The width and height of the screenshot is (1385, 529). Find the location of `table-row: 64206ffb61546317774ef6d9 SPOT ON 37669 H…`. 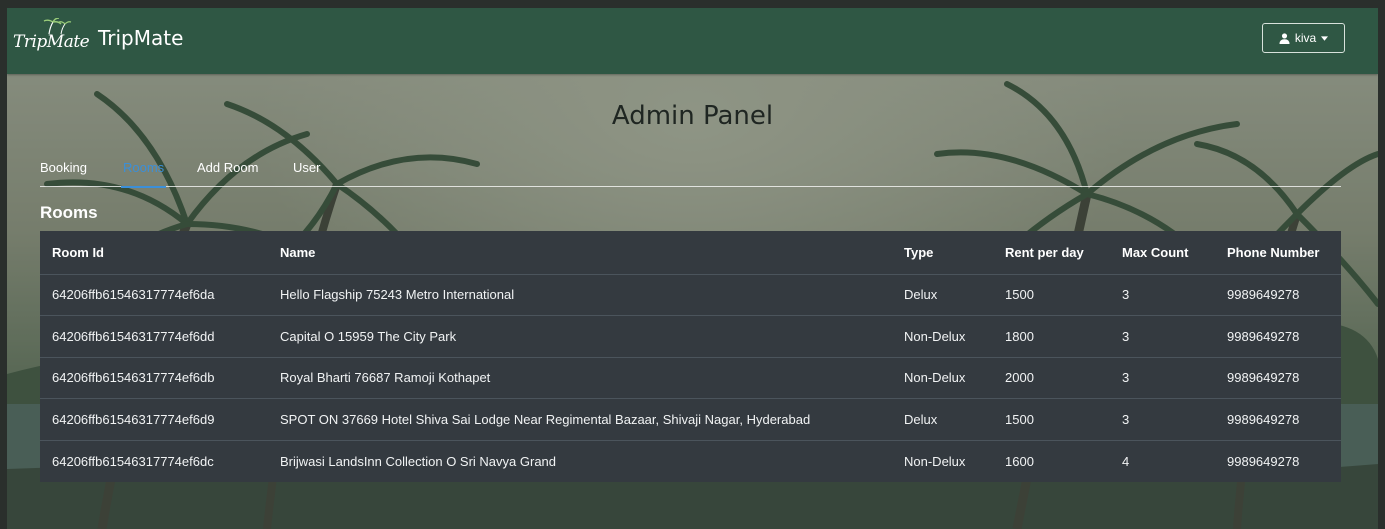

table-row: 64206ffb61546317774ef6d9 SPOT ON 37669 H… is located at coordinates (690, 419).